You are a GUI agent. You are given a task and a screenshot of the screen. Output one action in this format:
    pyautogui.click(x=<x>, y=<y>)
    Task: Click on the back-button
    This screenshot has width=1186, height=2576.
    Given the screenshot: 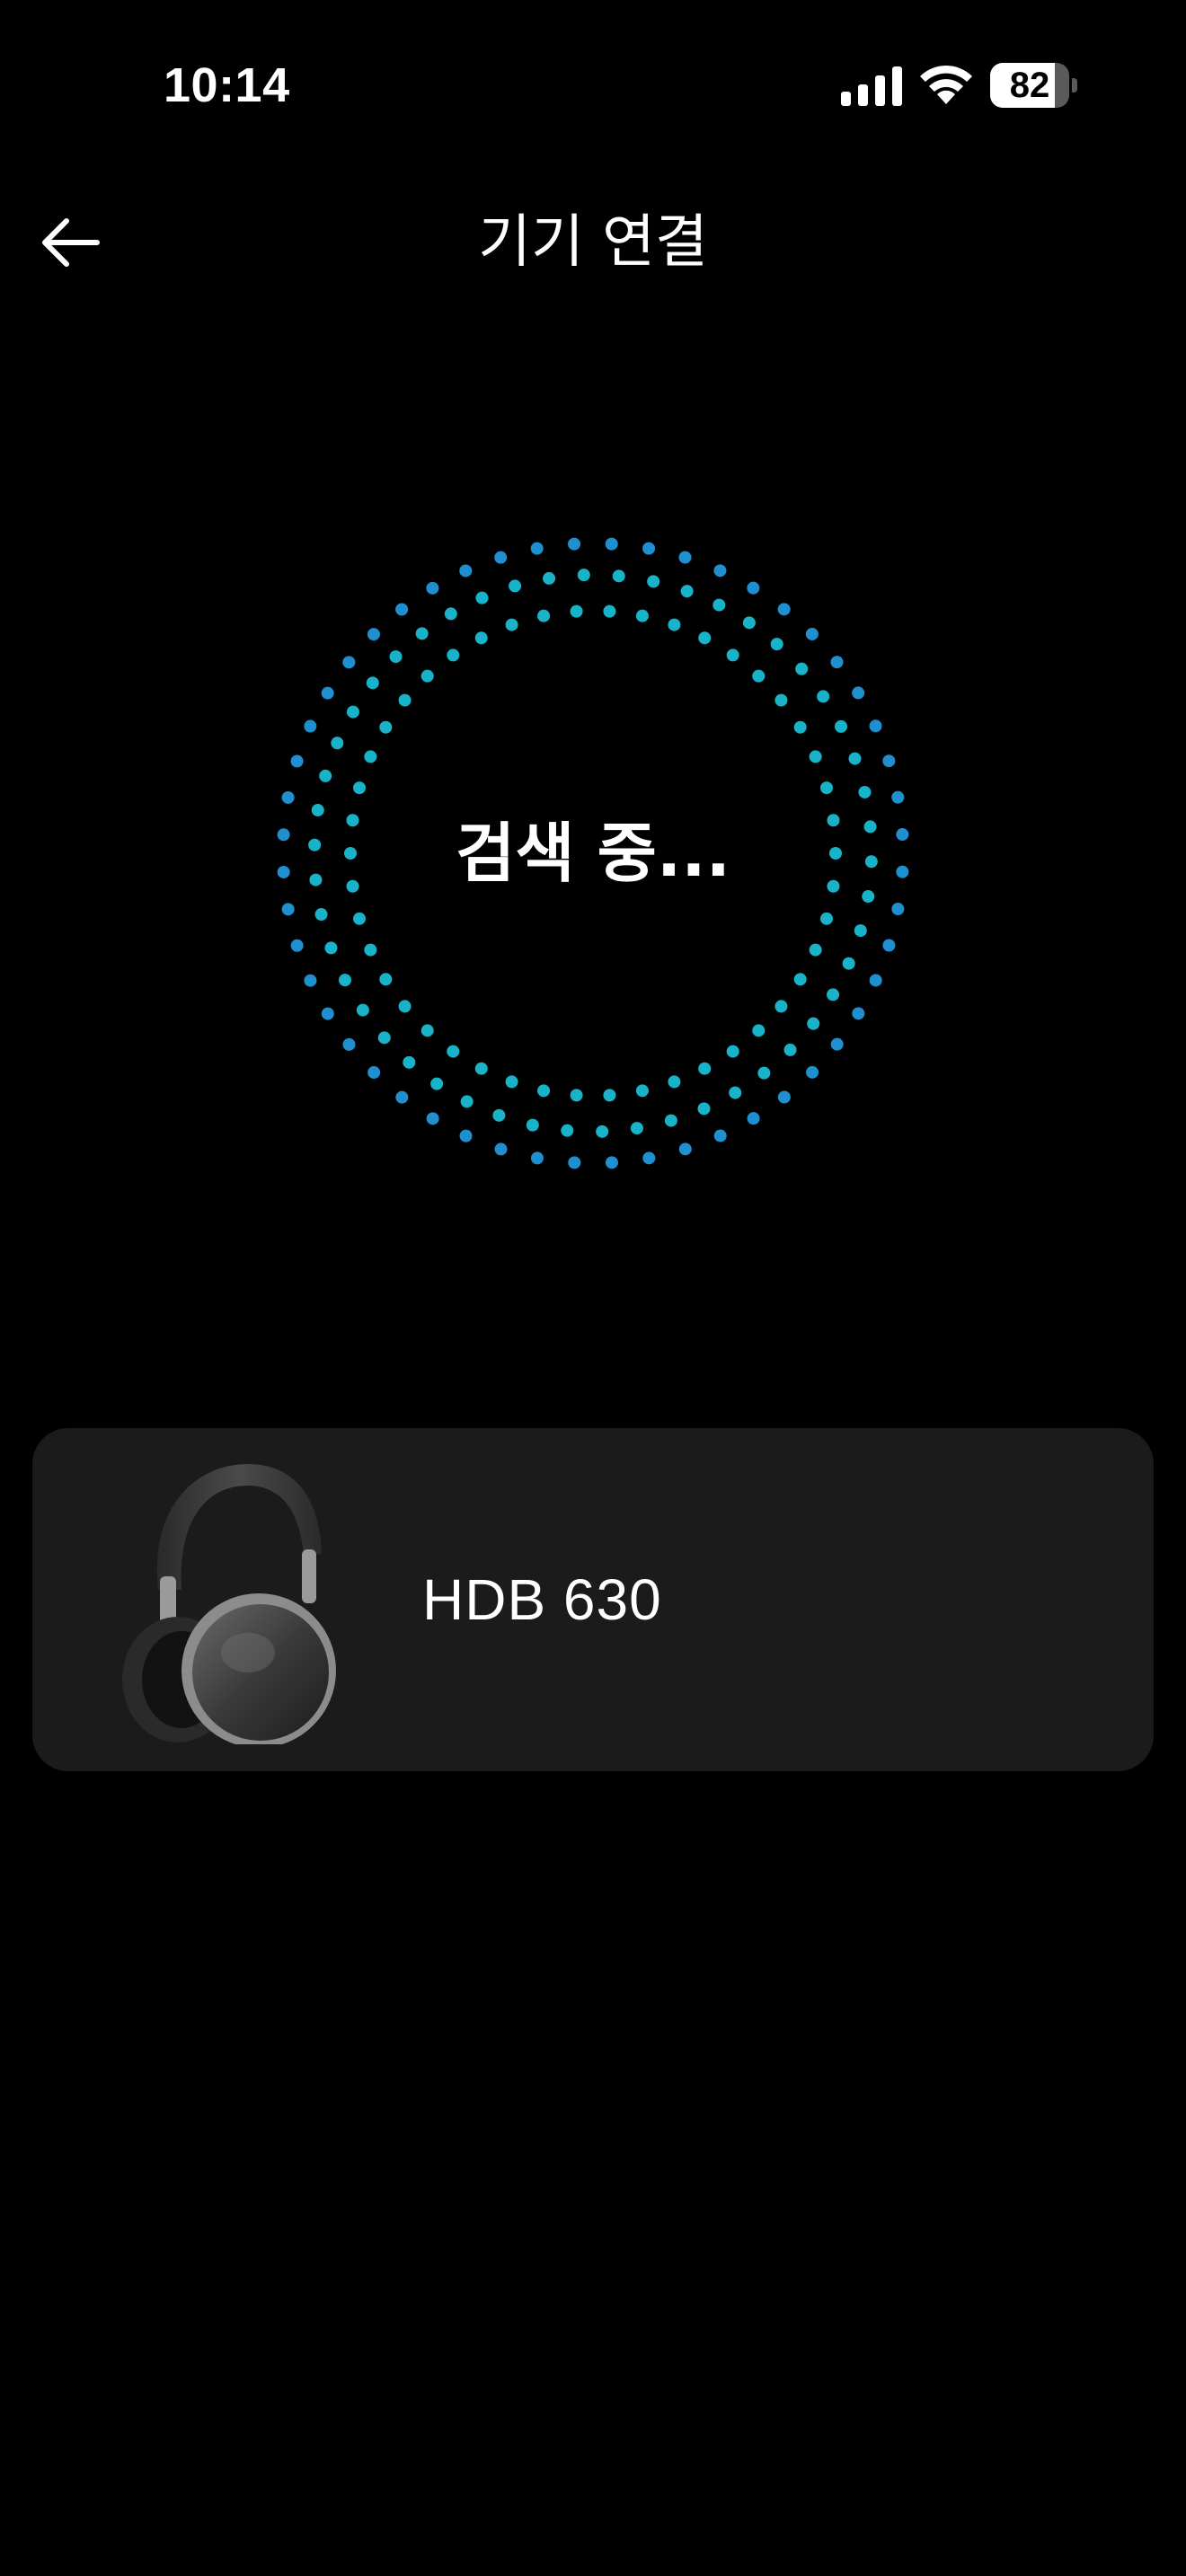 What is the action you would take?
    pyautogui.click(x=70, y=242)
    